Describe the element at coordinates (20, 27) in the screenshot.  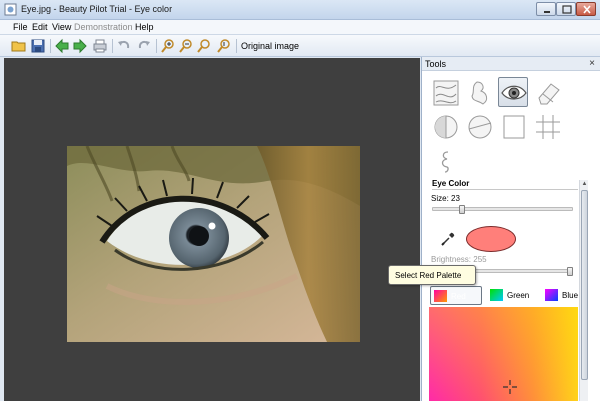
I see `menu-file: File` at that location.